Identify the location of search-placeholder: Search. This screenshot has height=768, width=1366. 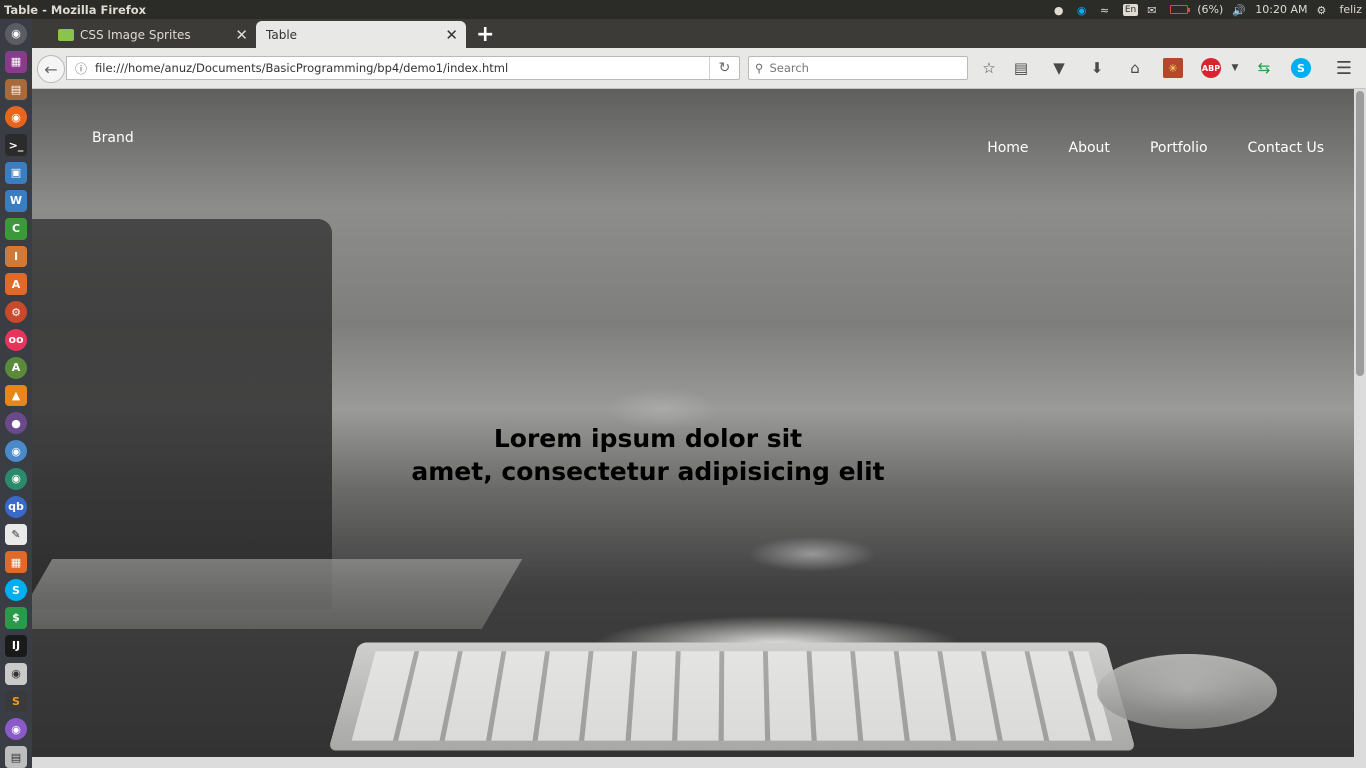
(789, 68).